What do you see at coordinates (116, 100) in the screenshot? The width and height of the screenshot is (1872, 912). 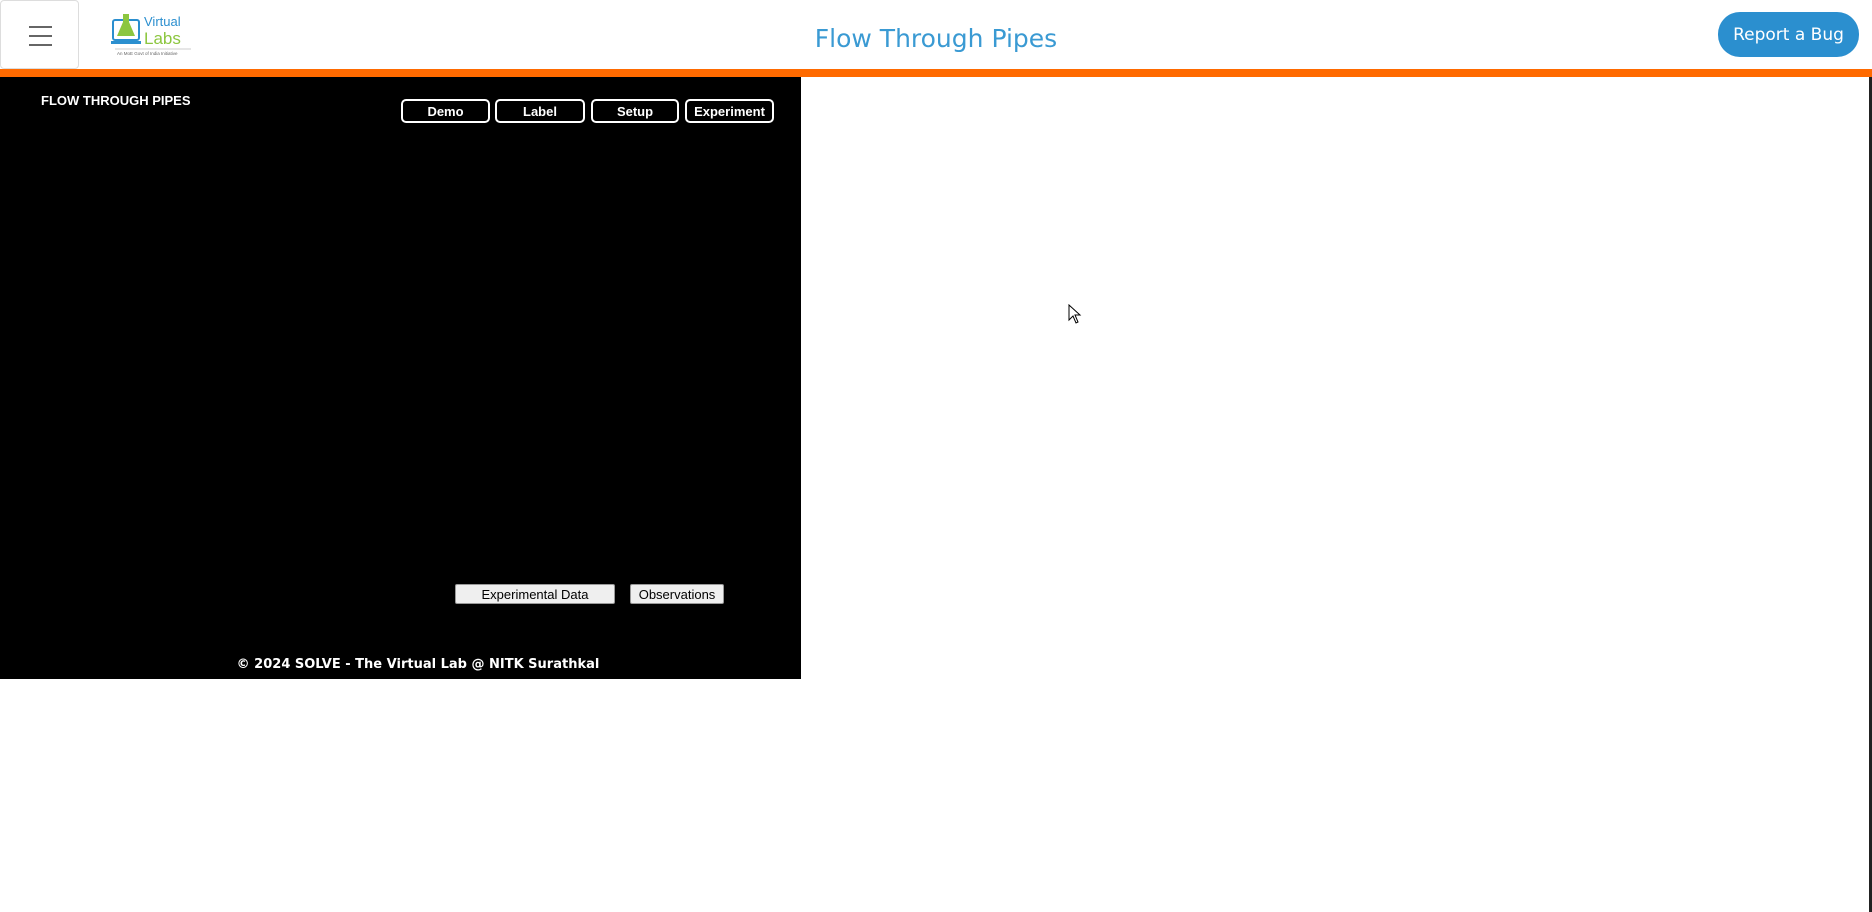 I see `simulation-title: FLOW THROUGH PIPES` at bounding box center [116, 100].